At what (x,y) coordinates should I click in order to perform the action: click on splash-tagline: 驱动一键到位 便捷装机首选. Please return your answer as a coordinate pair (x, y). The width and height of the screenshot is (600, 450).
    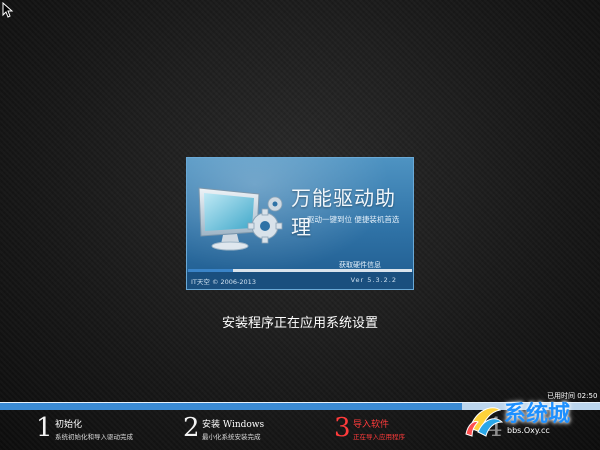
    Looking at the image, I should click on (353, 219).